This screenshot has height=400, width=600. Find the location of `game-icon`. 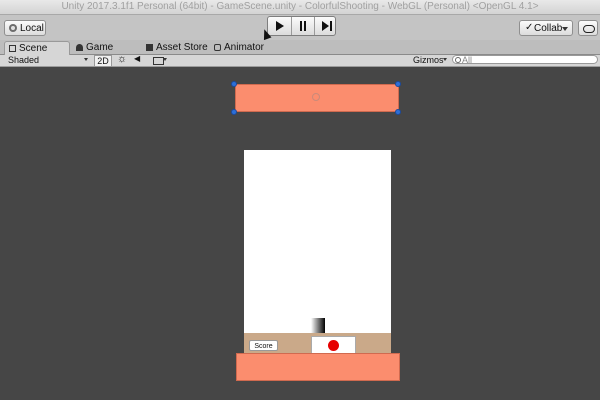

game-icon is located at coordinates (79, 47).